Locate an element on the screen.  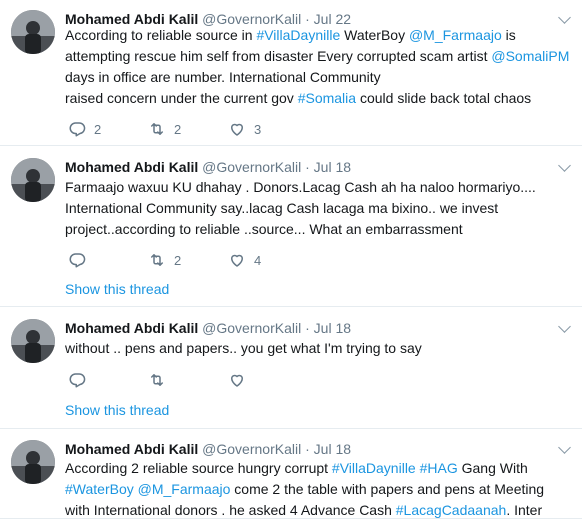
tweet-link: #Somalia is located at coordinates (327, 98).